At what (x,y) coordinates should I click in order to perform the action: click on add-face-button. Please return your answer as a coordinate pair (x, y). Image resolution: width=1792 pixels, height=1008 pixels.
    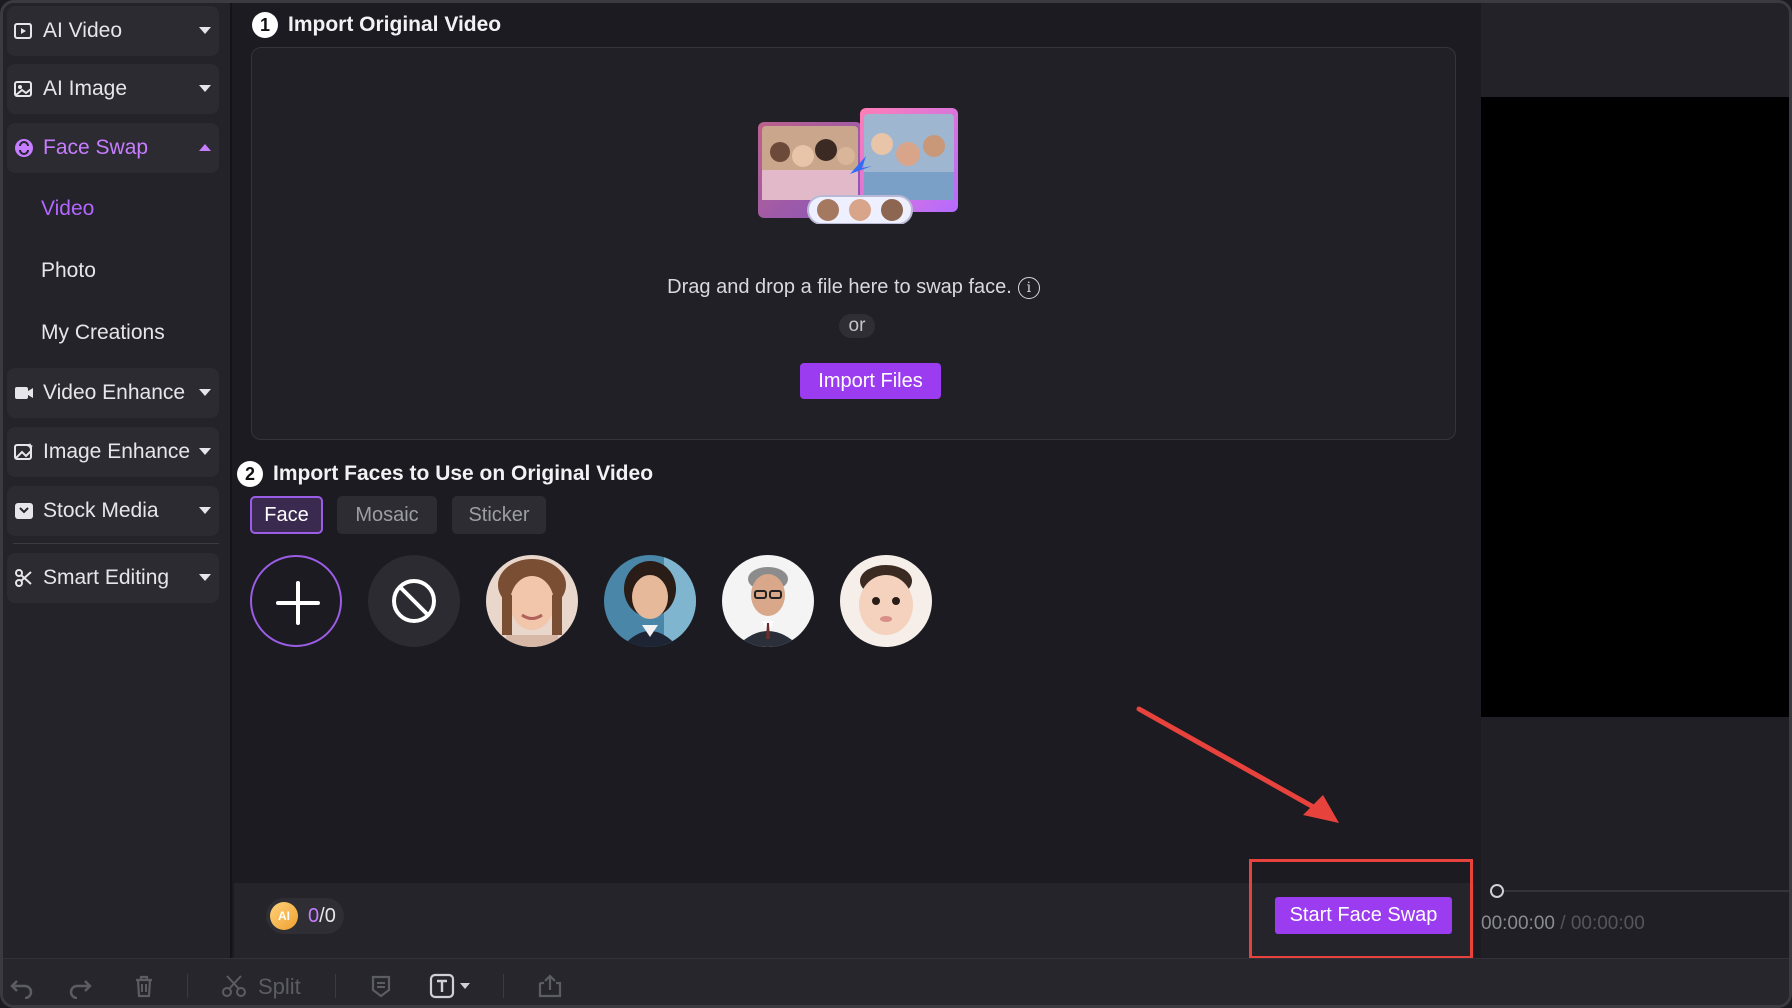
    Looking at the image, I should click on (296, 601).